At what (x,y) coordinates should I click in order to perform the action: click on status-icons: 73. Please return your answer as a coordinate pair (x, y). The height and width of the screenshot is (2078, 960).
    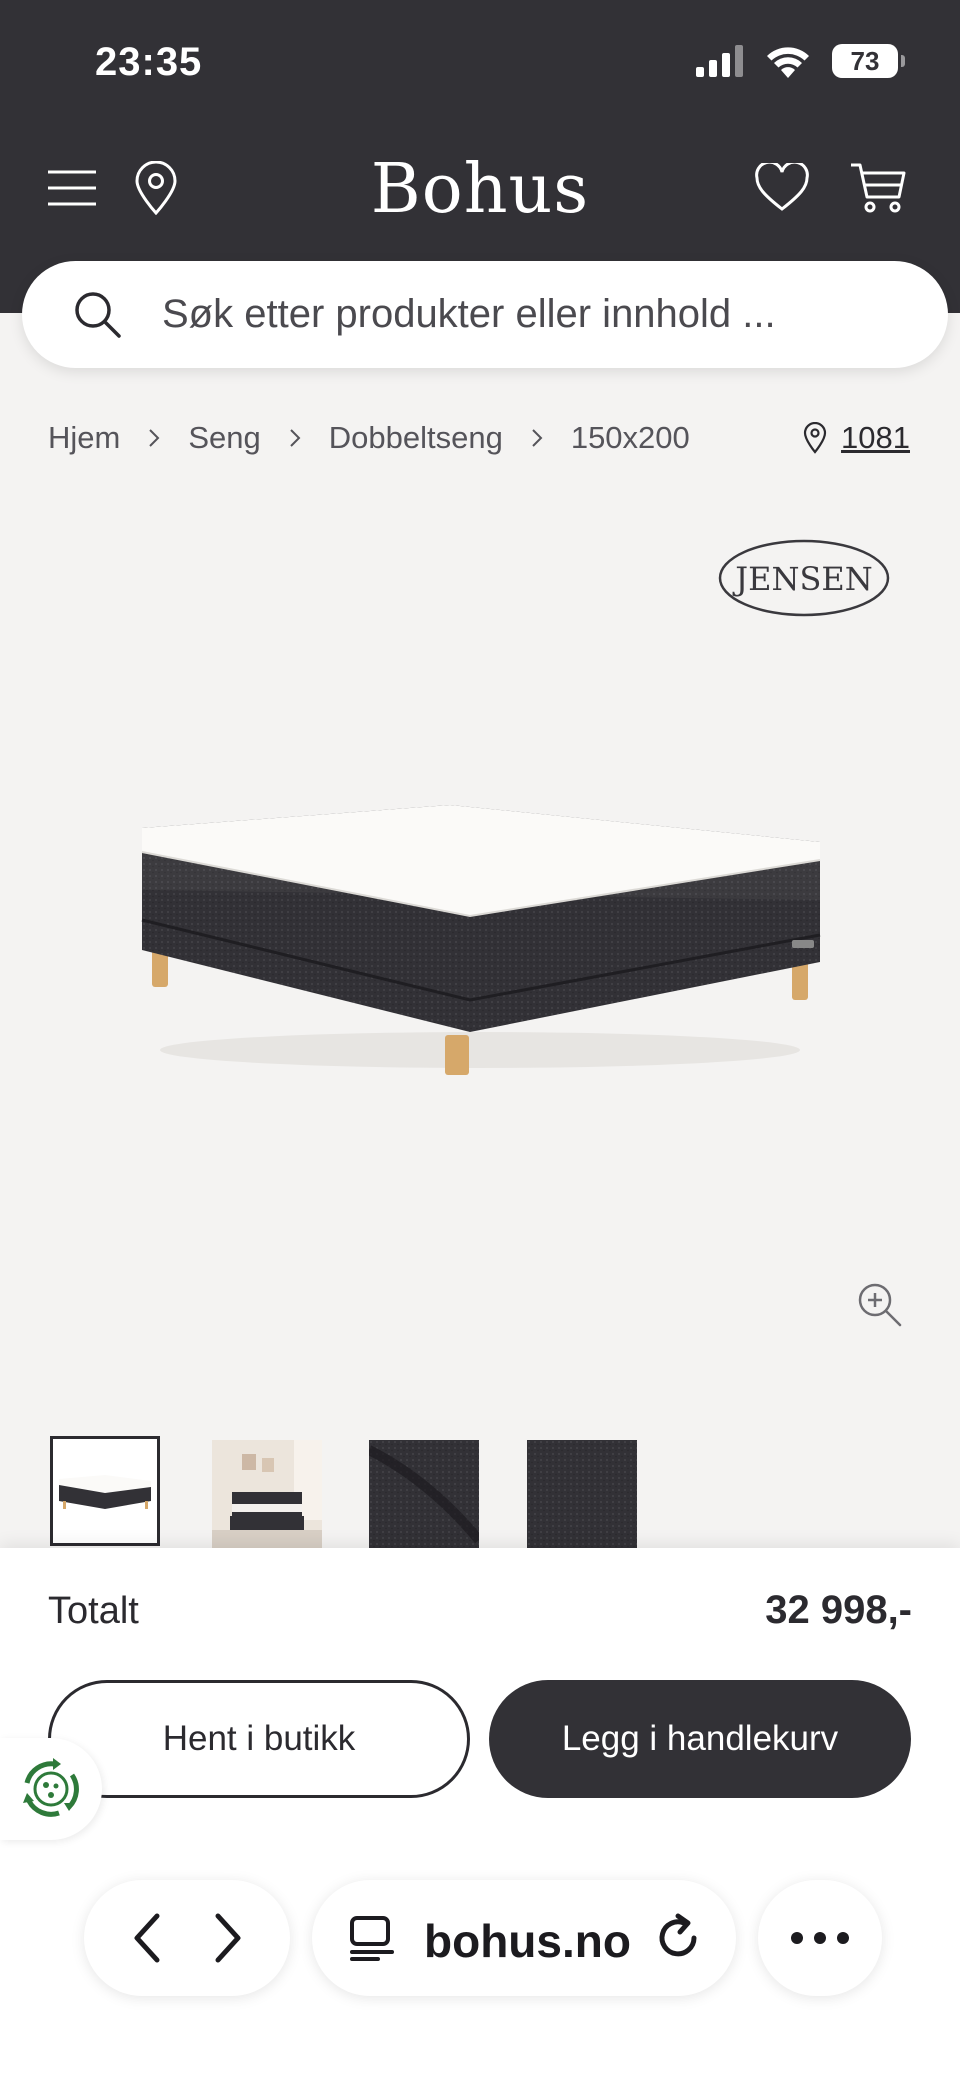
    Looking at the image, I should click on (800, 61).